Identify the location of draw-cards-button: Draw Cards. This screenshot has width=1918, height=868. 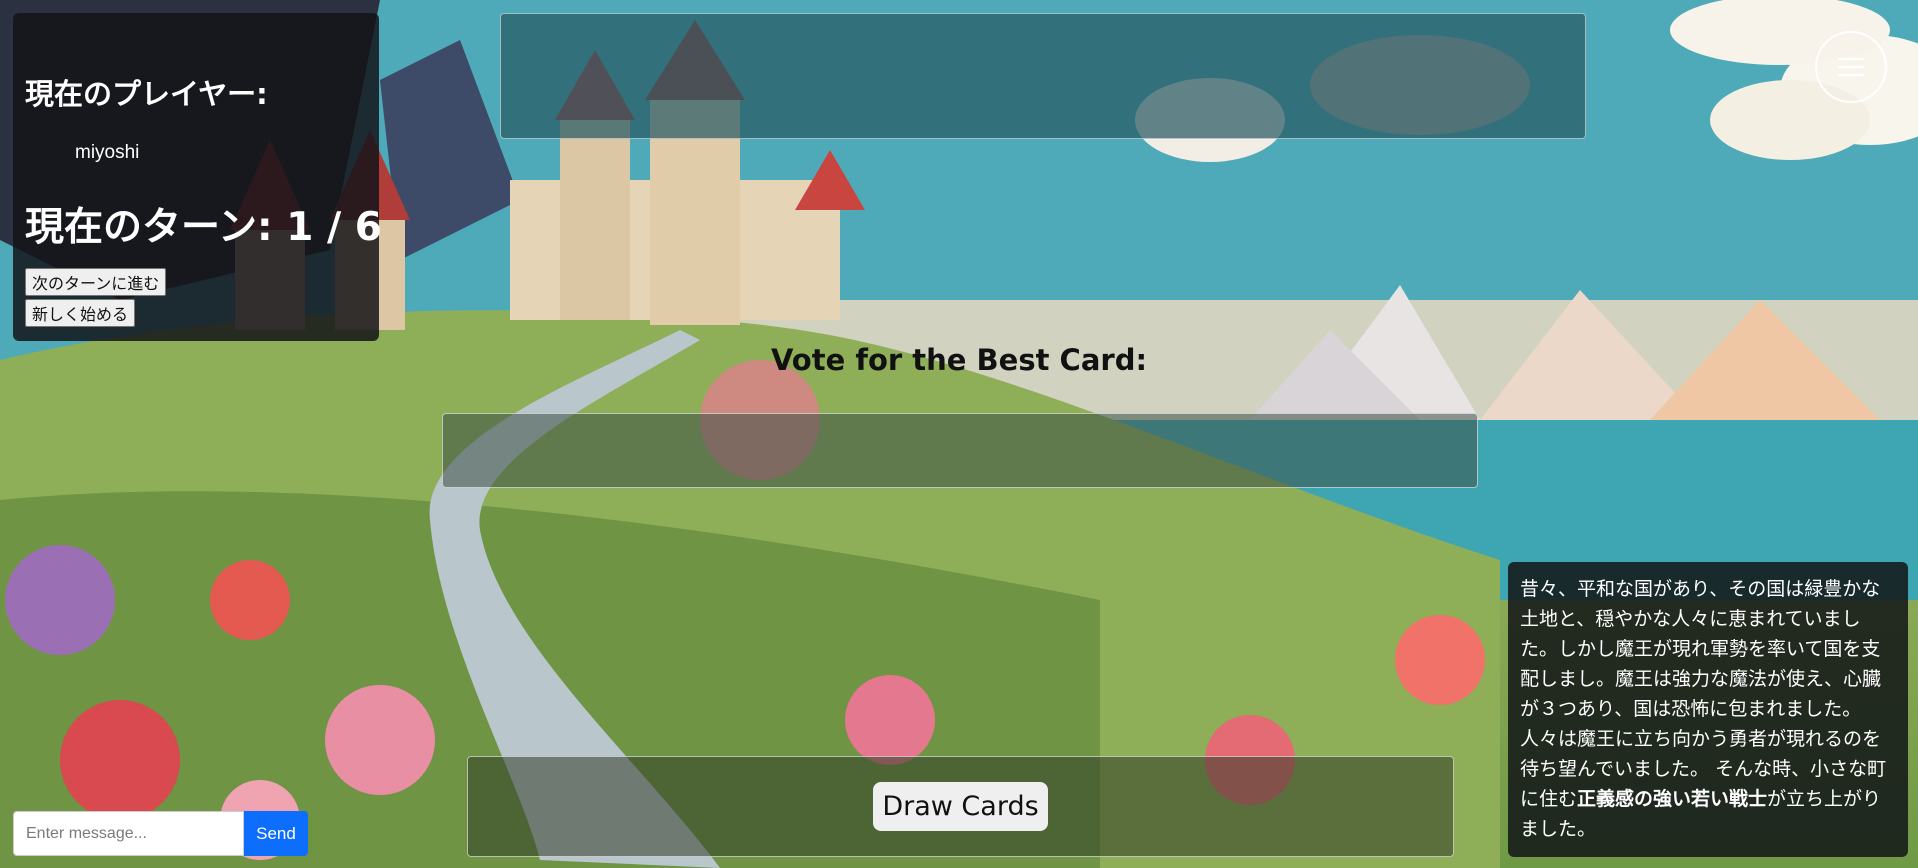
(960, 806).